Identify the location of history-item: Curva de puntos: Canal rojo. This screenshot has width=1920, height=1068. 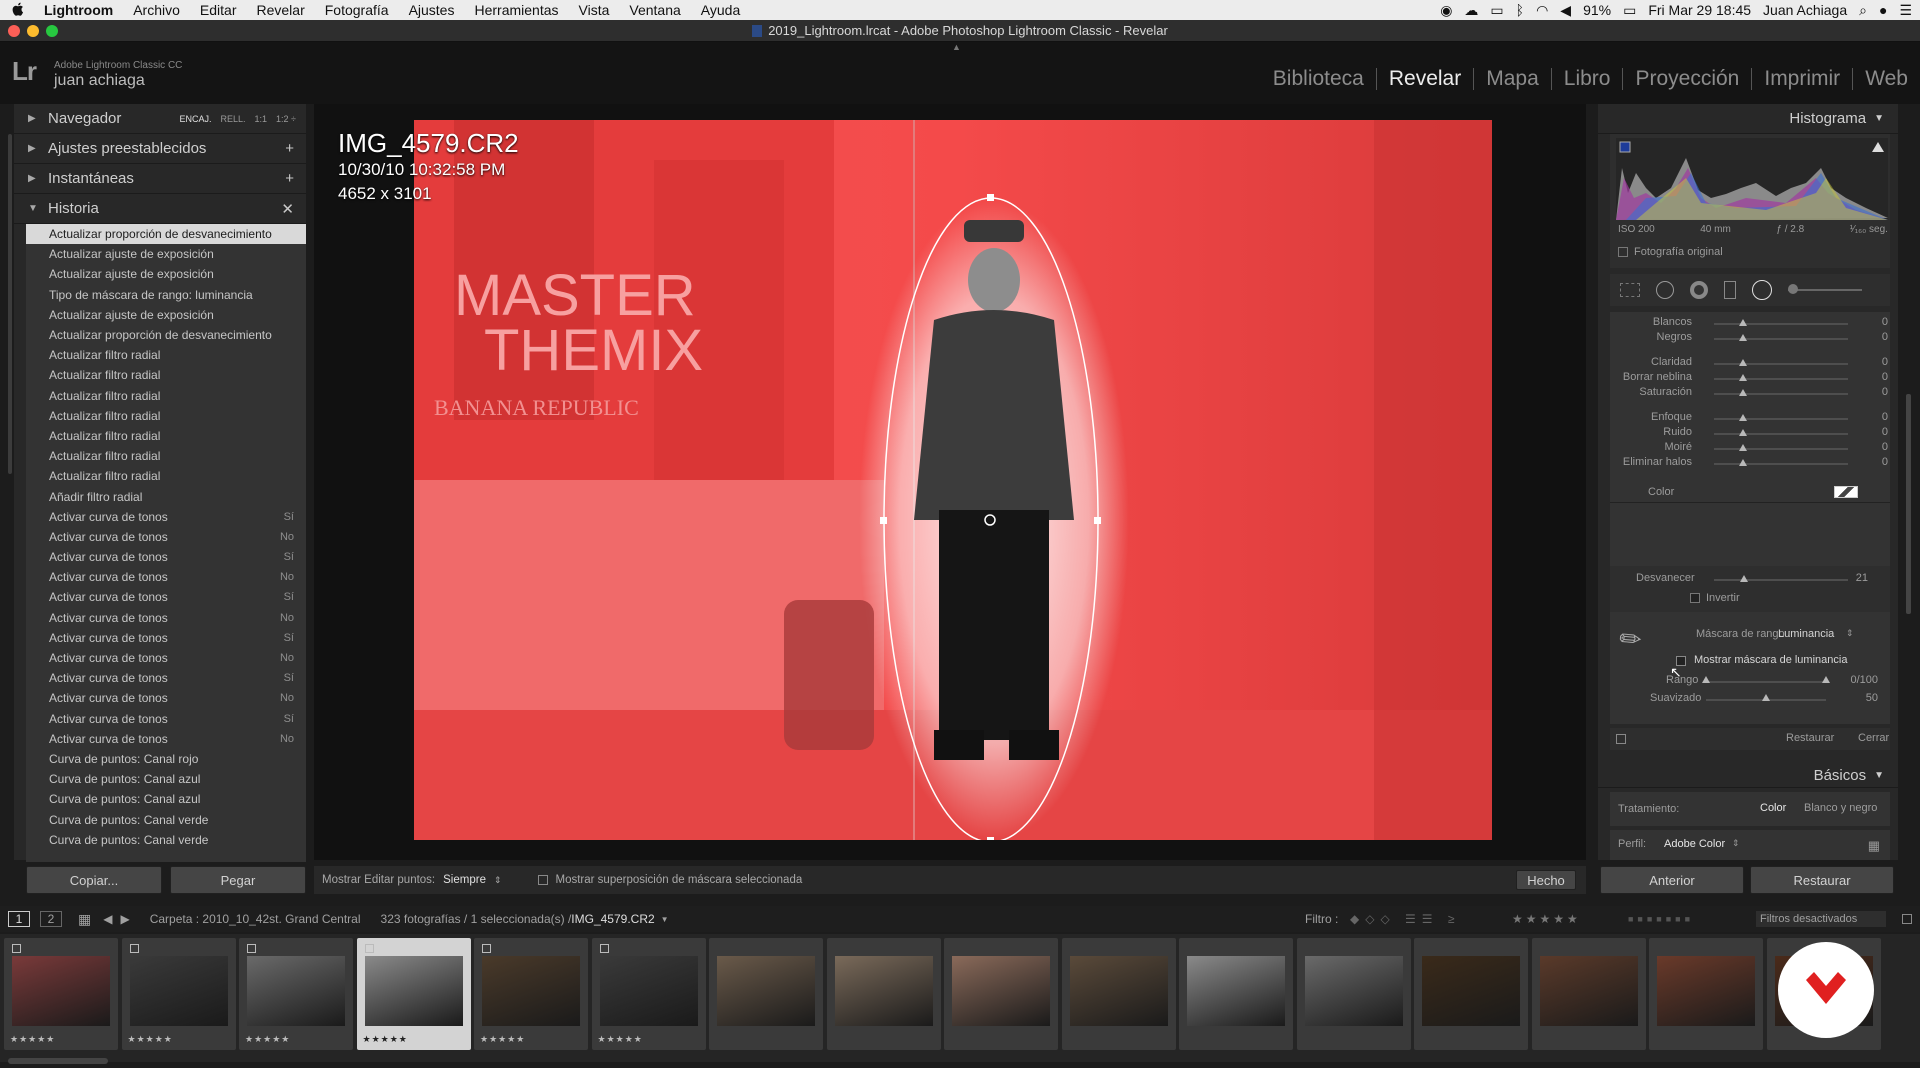
(166, 759).